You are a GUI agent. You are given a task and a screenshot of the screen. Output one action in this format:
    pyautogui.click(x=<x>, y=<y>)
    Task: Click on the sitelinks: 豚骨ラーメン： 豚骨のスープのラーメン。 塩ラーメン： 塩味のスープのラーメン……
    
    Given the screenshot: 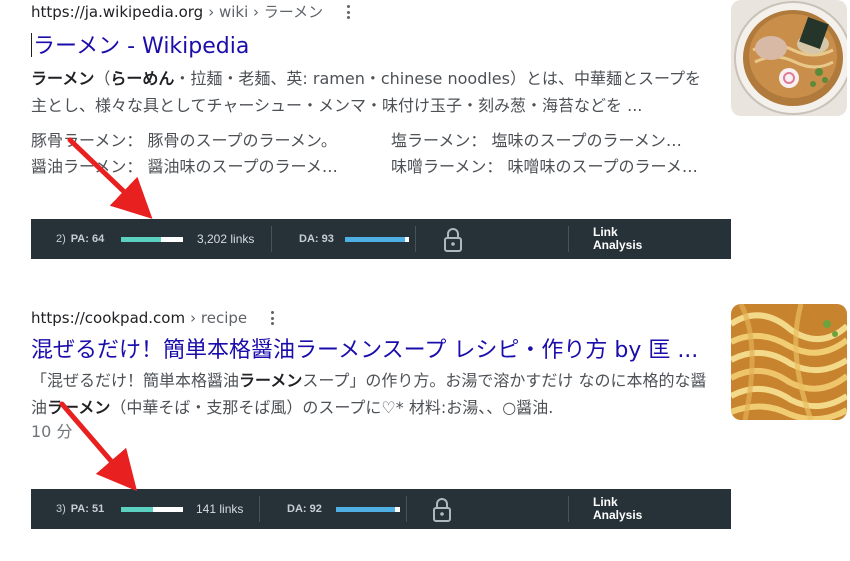 What is the action you would take?
    pyautogui.click(x=381, y=154)
    